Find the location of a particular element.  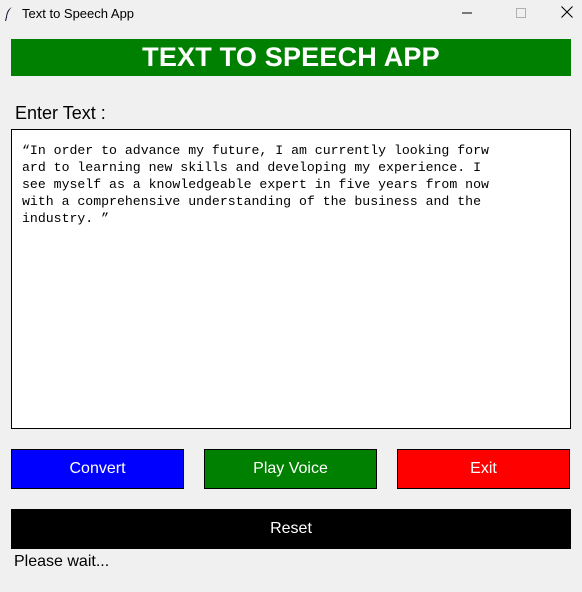

maximize-icon is located at coordinates (521, 14).